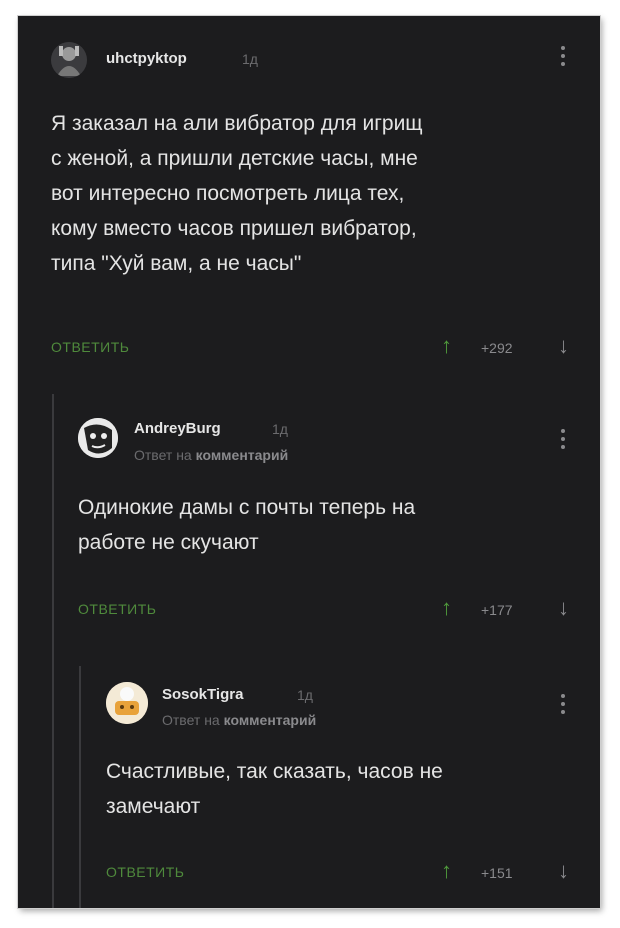 Image resolution: width=620 pixels, height=928 pixels. What do you see at coordinates (497, 873) in the screenshot?
I see `rating-count: +151` at bounding box center [497, 873].